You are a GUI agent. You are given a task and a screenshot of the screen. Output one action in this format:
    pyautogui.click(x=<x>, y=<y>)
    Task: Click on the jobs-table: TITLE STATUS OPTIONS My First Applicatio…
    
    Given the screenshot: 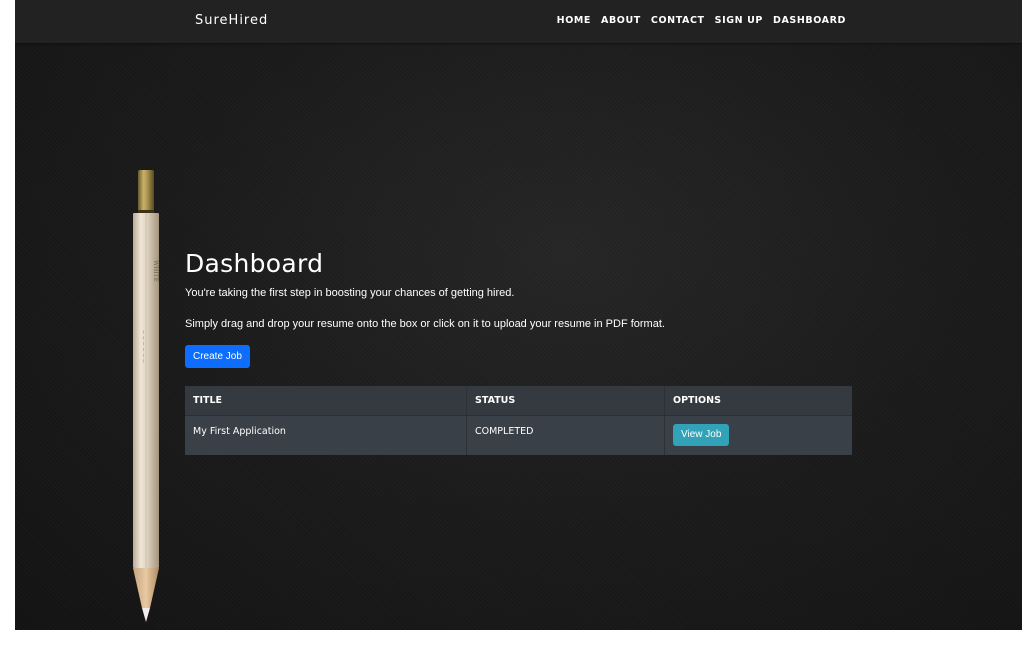 What is the action you would take?
    pyautogui.click(x=518, y=420)
    